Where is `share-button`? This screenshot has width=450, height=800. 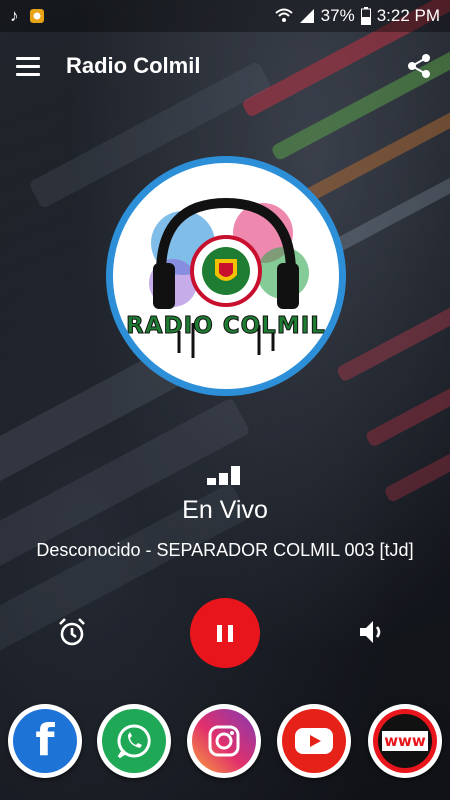
share-button is located at coordinates (419, 66).